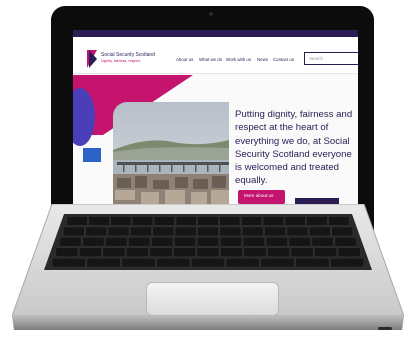 This screenshot has width=414, height=345. Describe the element at coordinates (128, 55) in the screenshot. I see `brand-name: Social Security Scotland` at that location.